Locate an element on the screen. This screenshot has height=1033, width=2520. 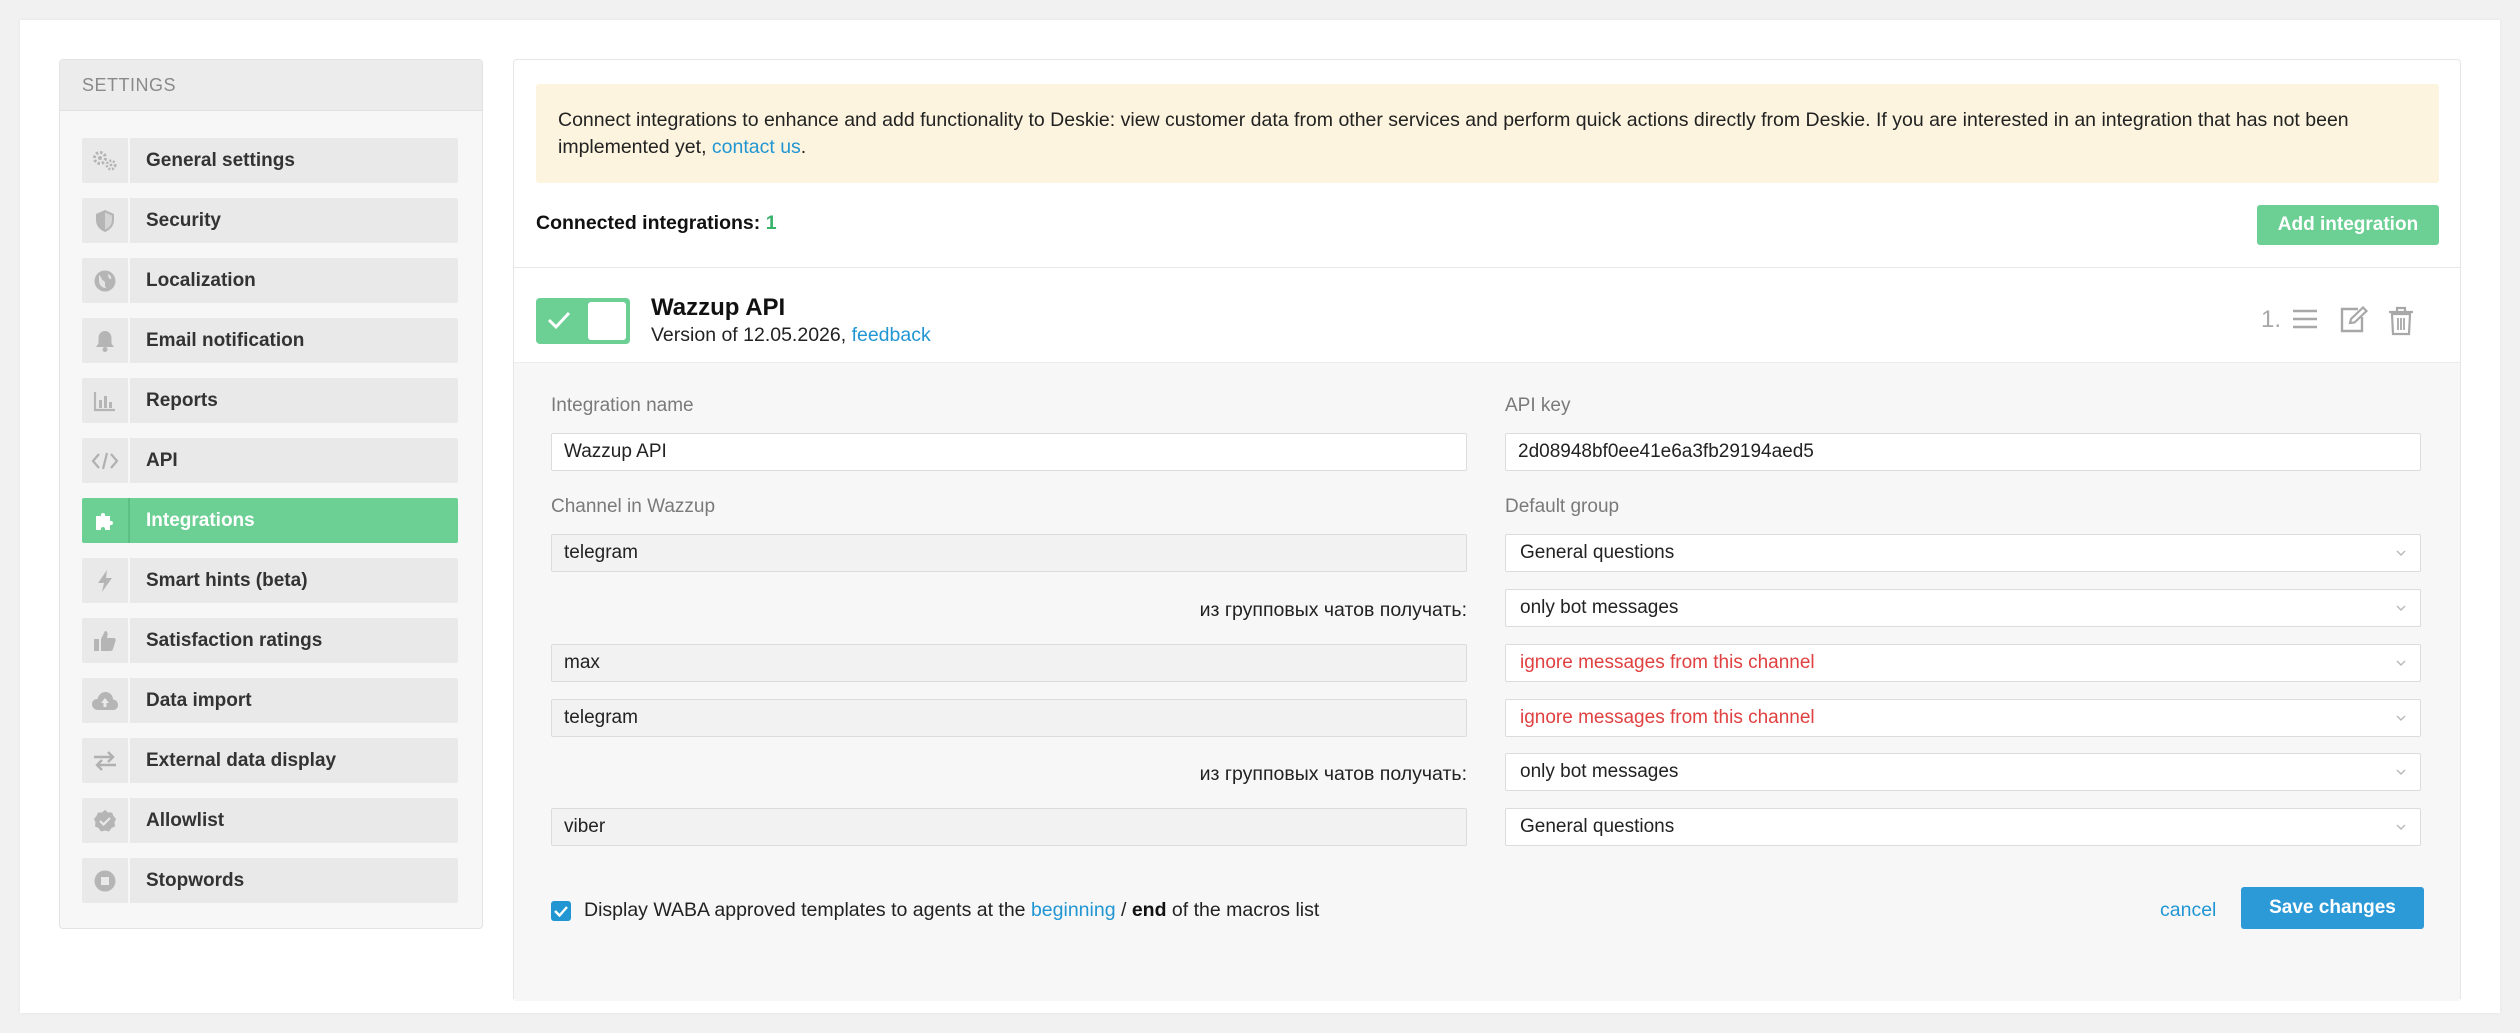
save-changes-button: Save changes is located at coordinates (2332, 908).